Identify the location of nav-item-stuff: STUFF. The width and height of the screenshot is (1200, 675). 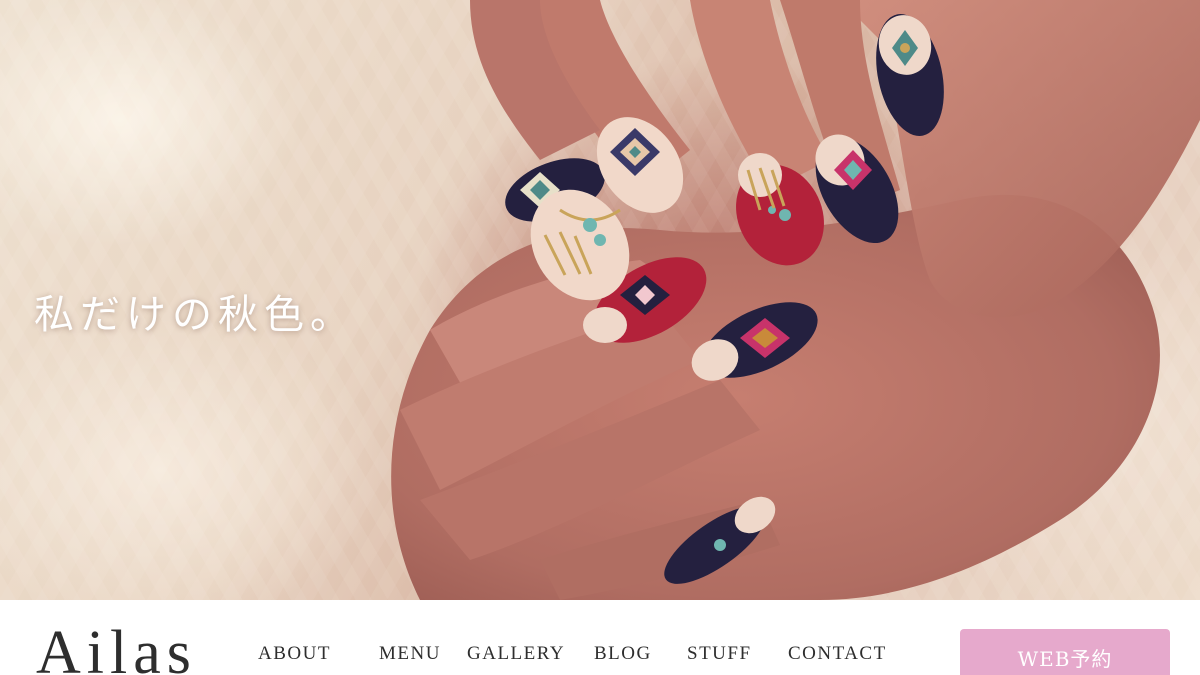
(737, 653).